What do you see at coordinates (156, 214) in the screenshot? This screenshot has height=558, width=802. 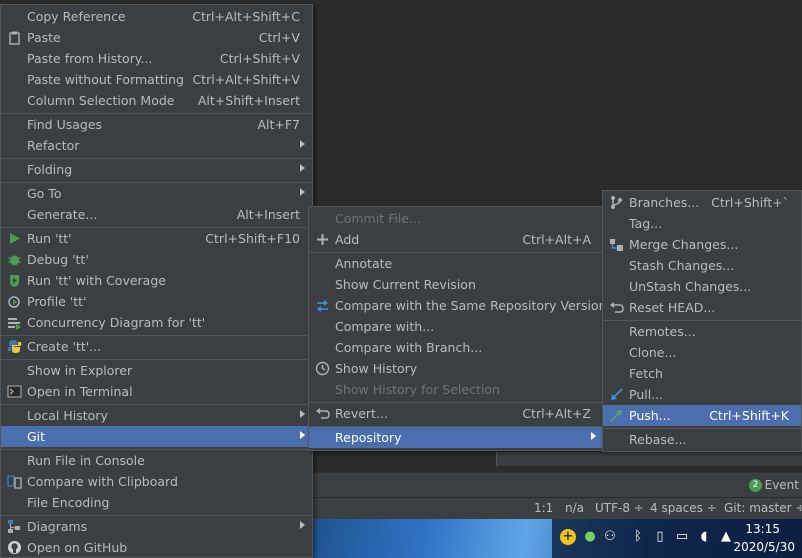 I see `menu-item-generate: Generate... Alt+Insert` at bounding box center [156, 214].